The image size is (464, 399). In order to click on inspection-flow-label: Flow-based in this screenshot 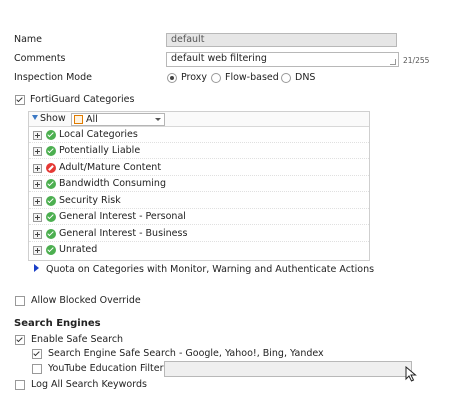, I will do `click(252, 78)`.